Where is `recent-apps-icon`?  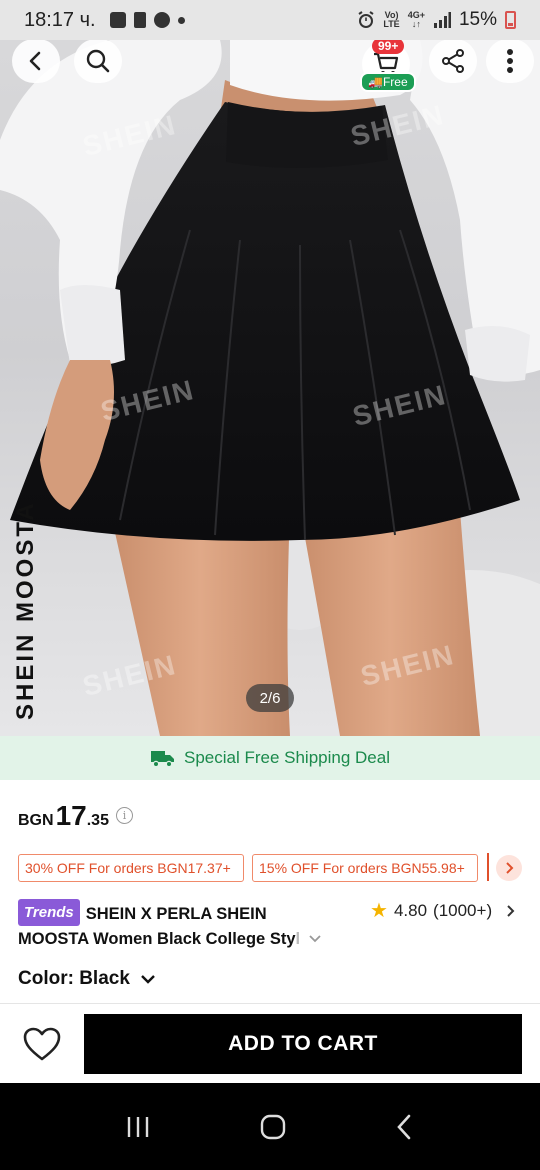 recent-apps-icon is located at coordinates (138, 1127).